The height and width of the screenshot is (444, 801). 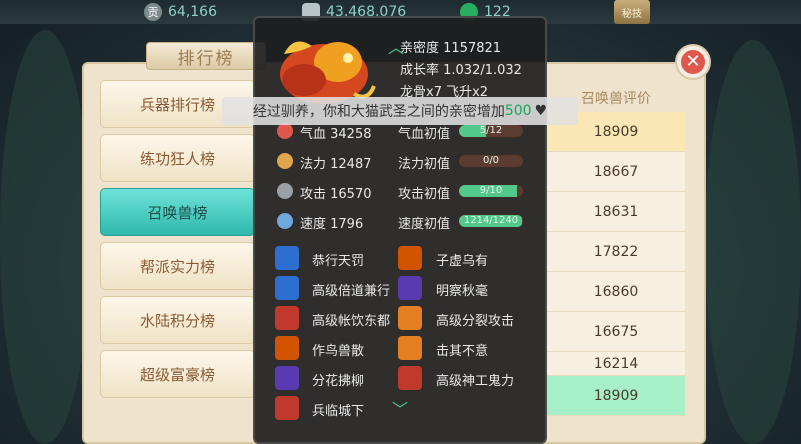 I want to click on table-row: 16860, so click(x=616, y=292).